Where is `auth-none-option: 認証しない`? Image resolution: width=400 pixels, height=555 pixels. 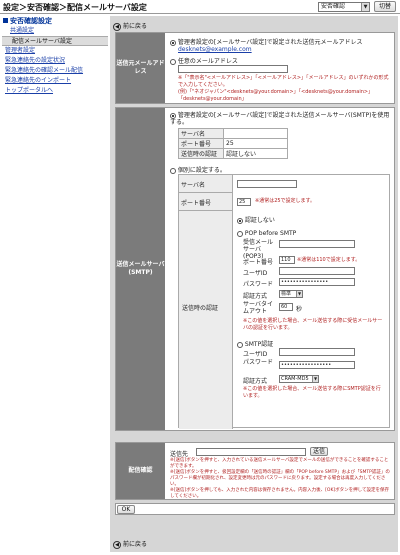 auth-none-option: 認証しない is located at coordinates (256, 219).